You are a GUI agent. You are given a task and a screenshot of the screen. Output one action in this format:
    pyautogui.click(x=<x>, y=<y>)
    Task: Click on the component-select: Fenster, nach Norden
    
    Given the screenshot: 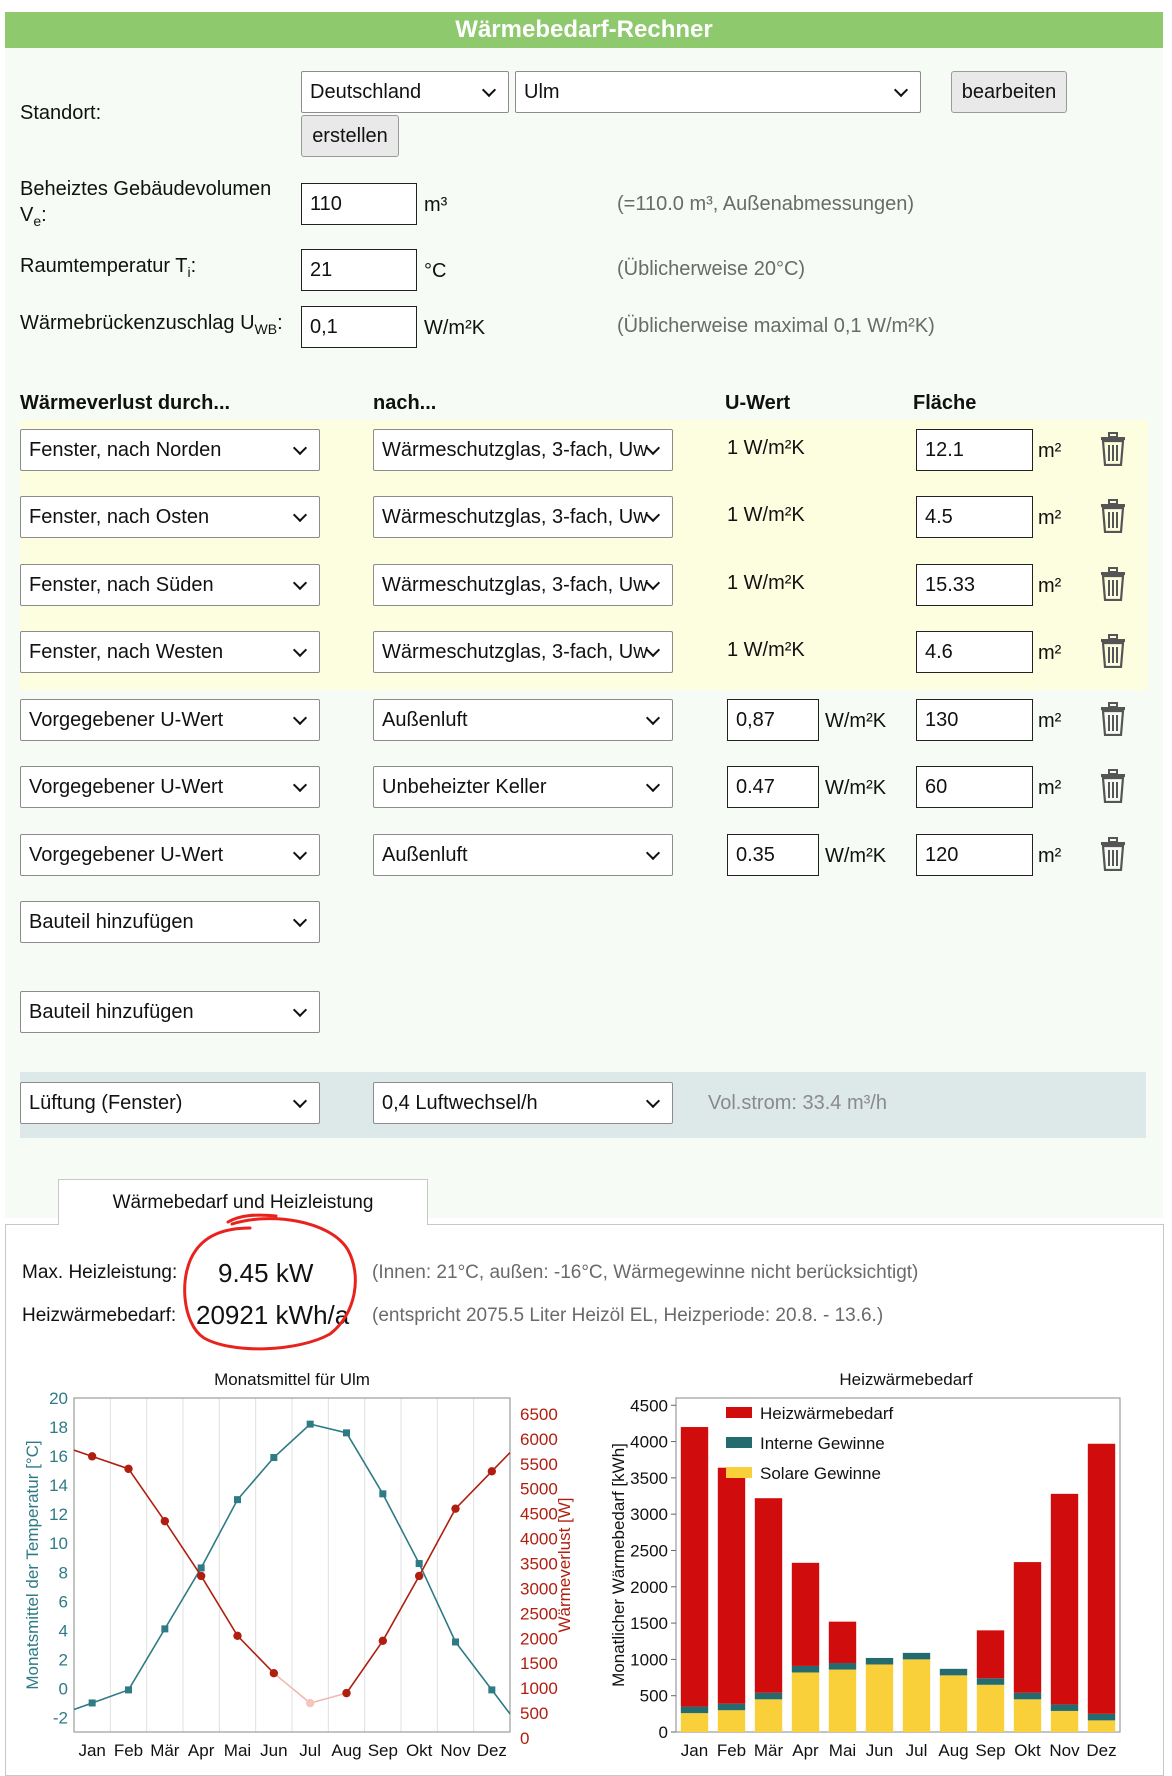 What is the action you would take?
    pyautogui.click(x=170, y=450)
    